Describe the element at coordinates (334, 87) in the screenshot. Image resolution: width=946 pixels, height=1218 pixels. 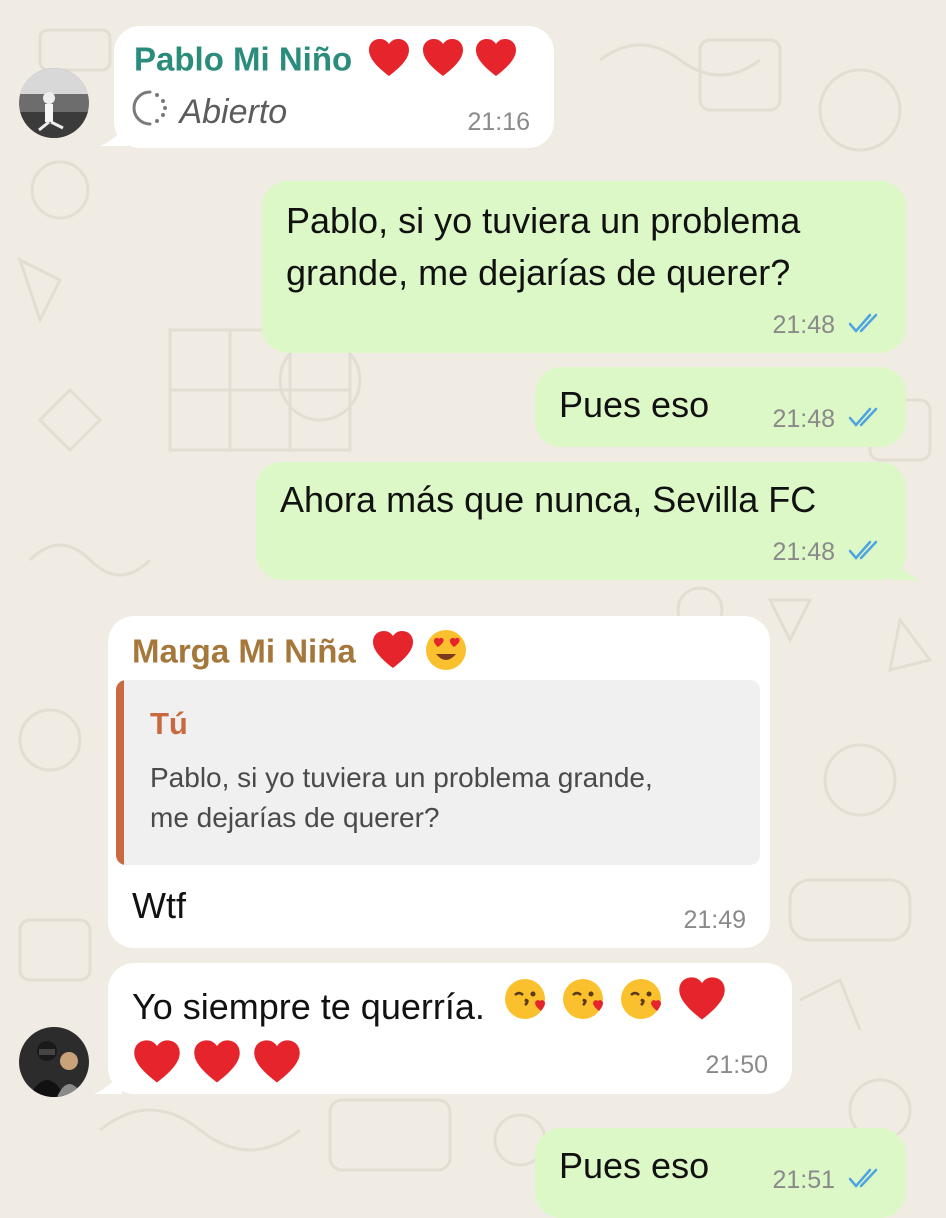
I see `message-bubble-incoming: Pablo Mi Niño Abierto 21:16` at that location.